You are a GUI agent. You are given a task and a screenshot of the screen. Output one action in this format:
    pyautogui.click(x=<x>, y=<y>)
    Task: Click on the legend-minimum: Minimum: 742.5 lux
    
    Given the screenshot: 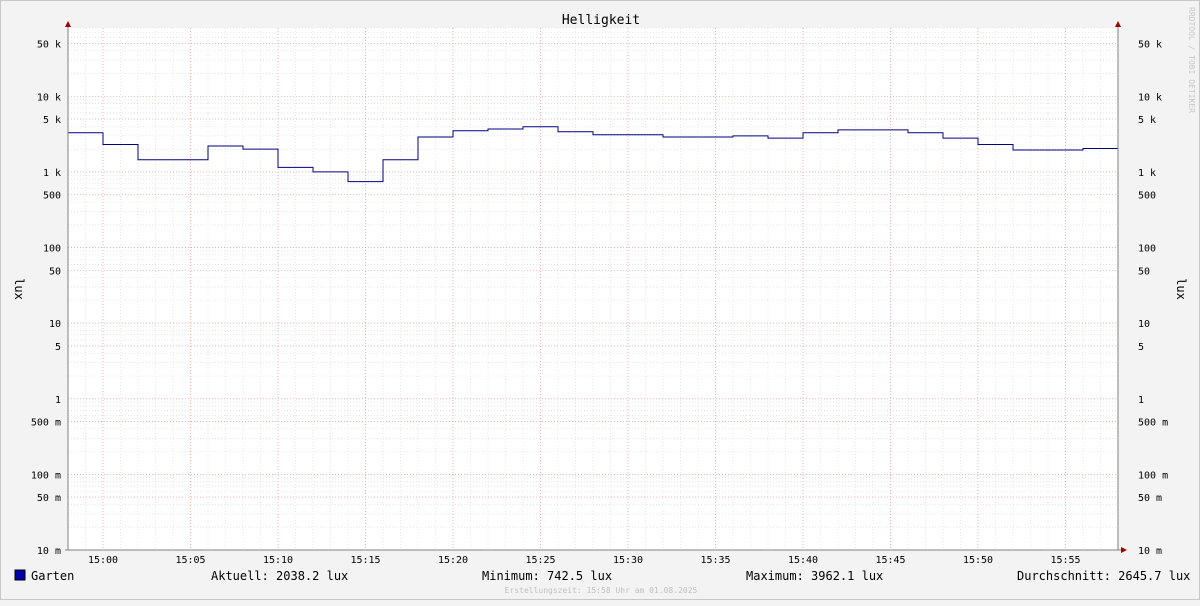 What is the action you would take?
    pyautogui.click(x=547, y=576)
    